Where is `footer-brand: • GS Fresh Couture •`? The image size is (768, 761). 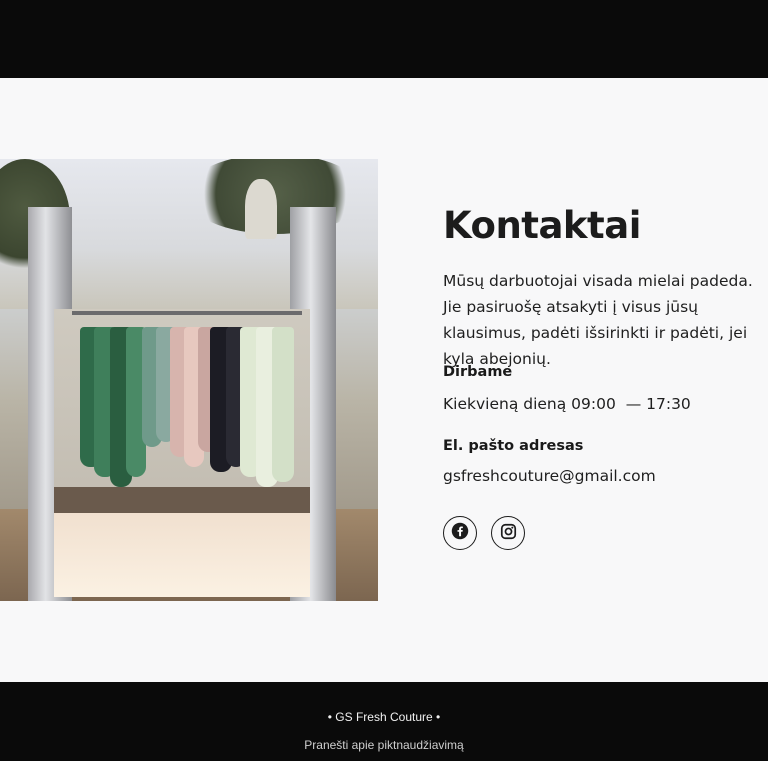 footer-brand: • GS Fresh Couture • is located at coordinates (384, 717).